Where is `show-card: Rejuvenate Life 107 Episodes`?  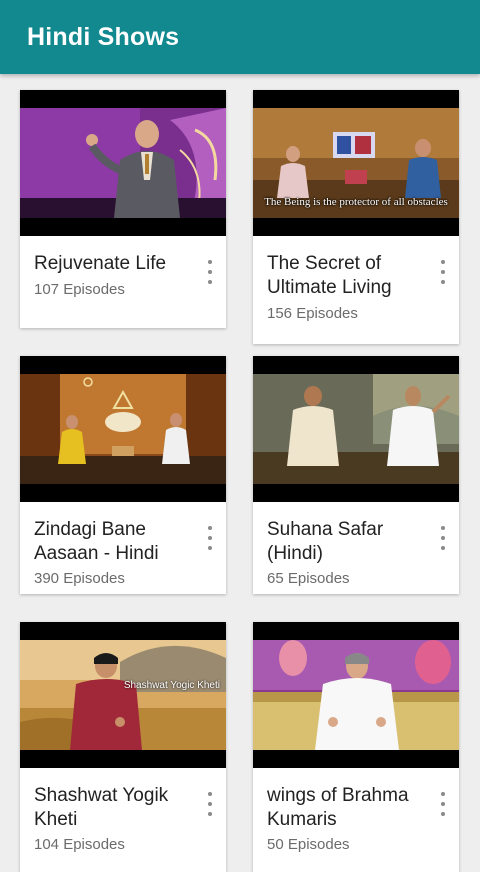 show-card: Rejuvenate Life 107 Episodes is located at coordinates (123, 209).